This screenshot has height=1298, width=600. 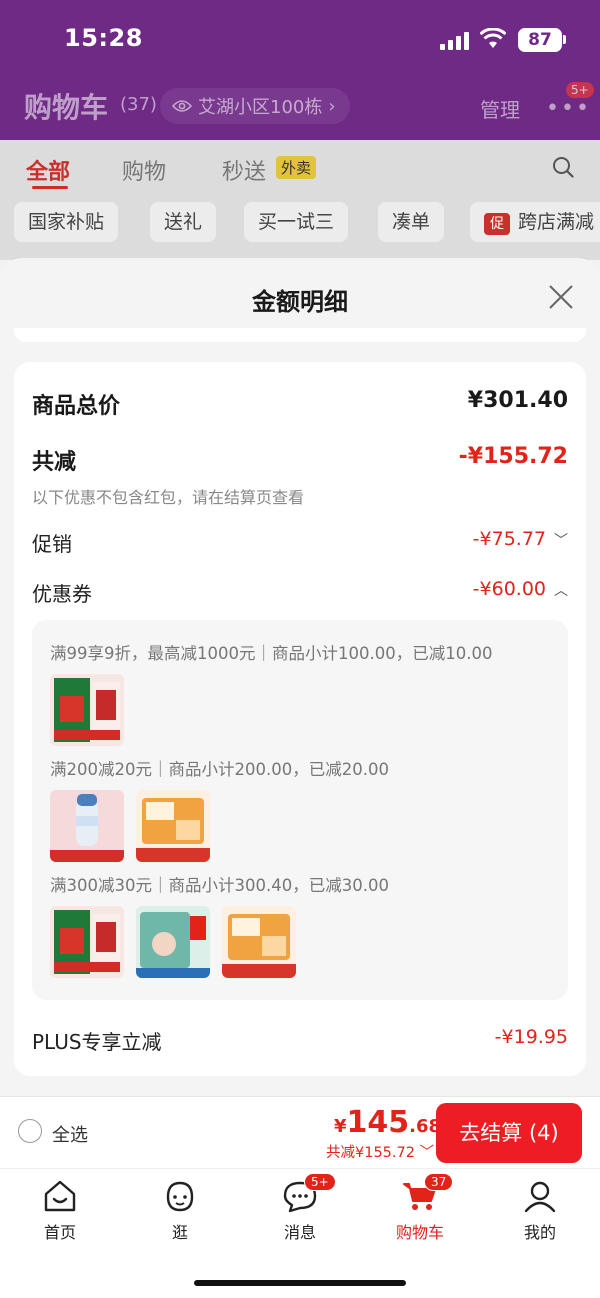 I want to click on tab-all: 全部, so click(x=48, y=170).